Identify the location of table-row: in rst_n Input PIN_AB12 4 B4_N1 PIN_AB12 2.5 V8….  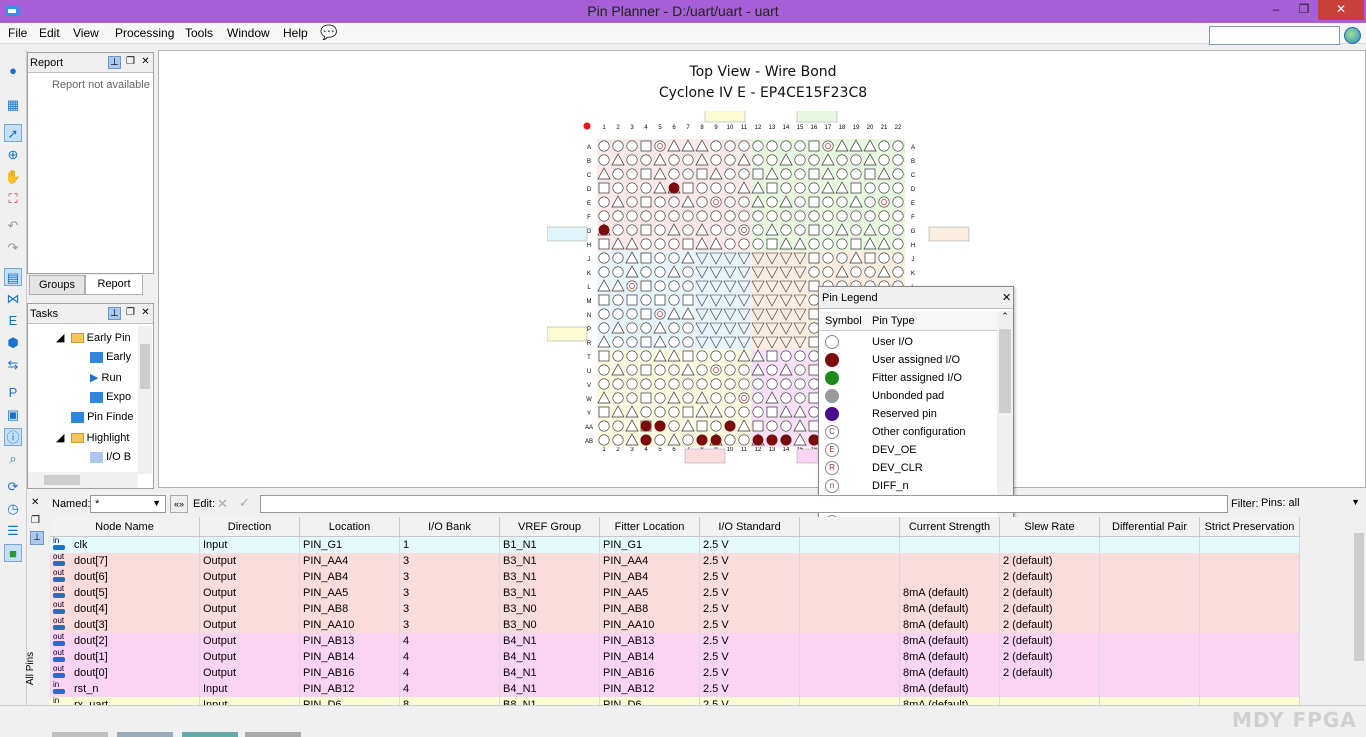
(675, 689).